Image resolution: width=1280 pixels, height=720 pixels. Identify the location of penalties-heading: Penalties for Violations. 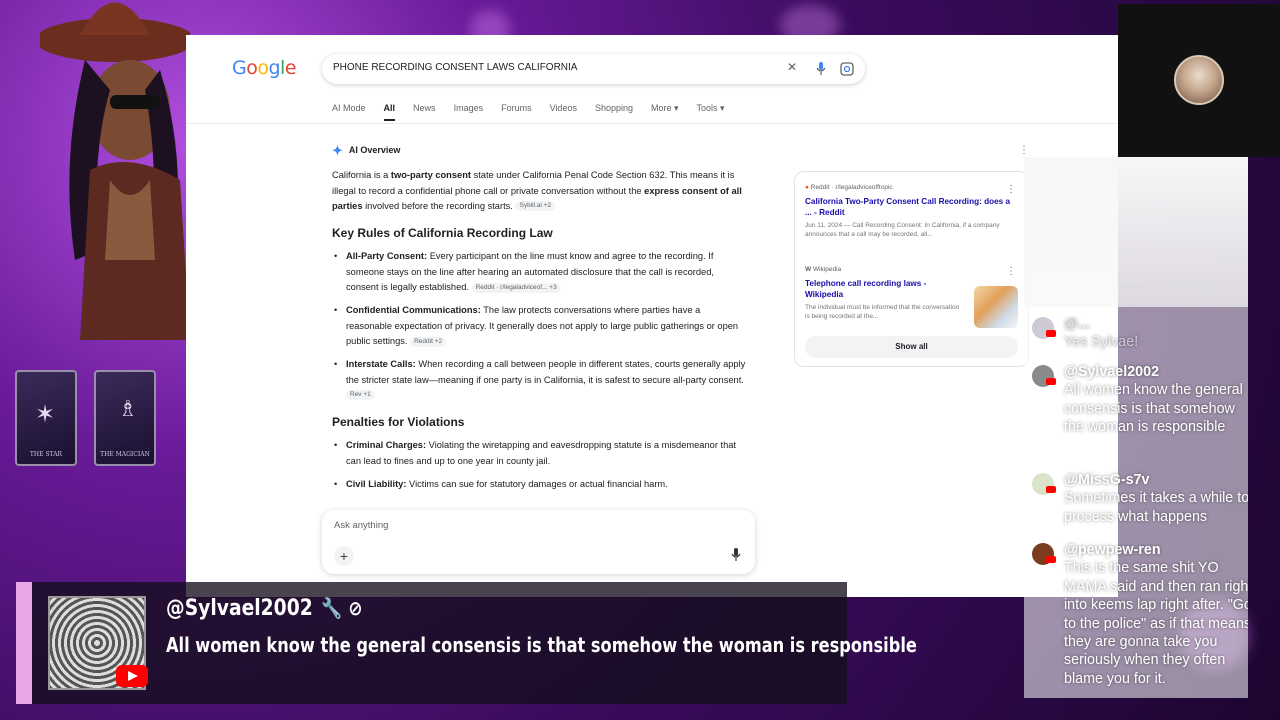
(398, 422).